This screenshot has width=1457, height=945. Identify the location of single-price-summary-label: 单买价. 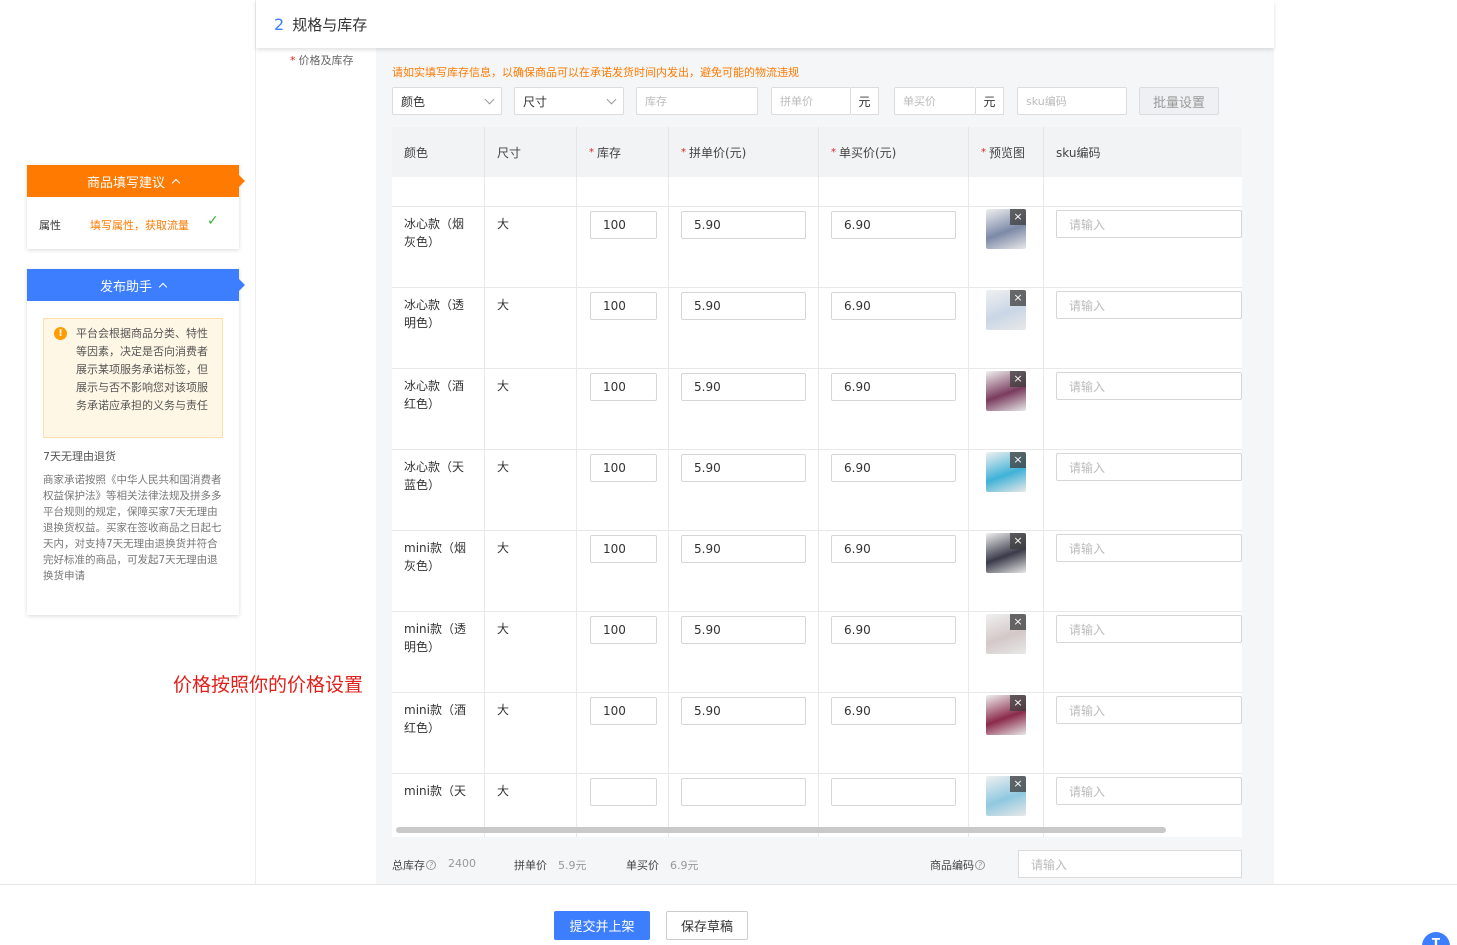
(642, 865).